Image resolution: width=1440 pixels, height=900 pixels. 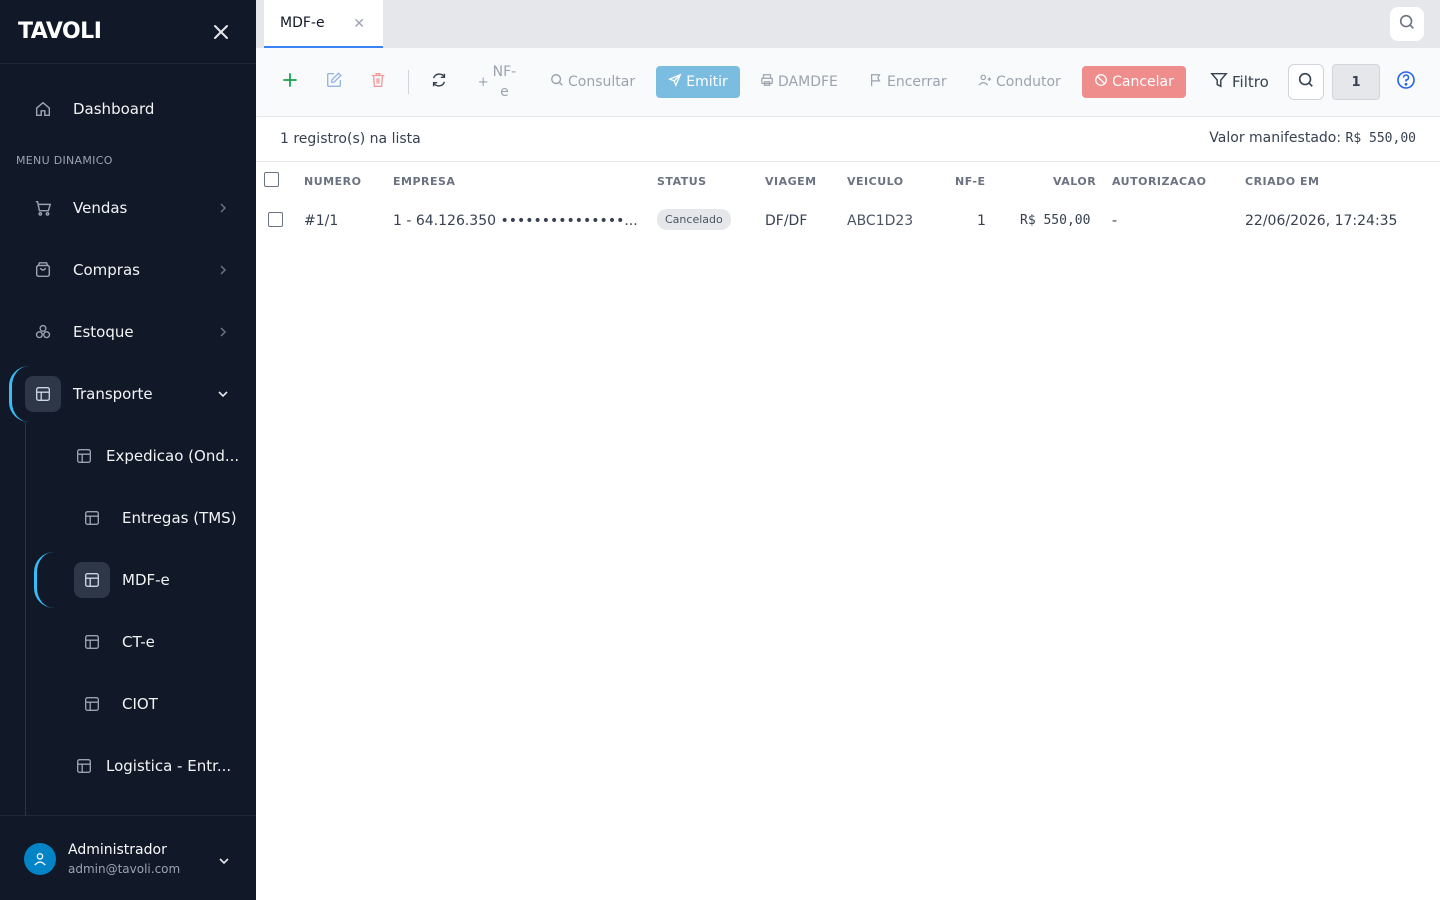 What do you see at coordinates (1275, 138) in the screenshot?
I see `manifest-label: Valor manifestado:` at bounding box center [1275, 138].